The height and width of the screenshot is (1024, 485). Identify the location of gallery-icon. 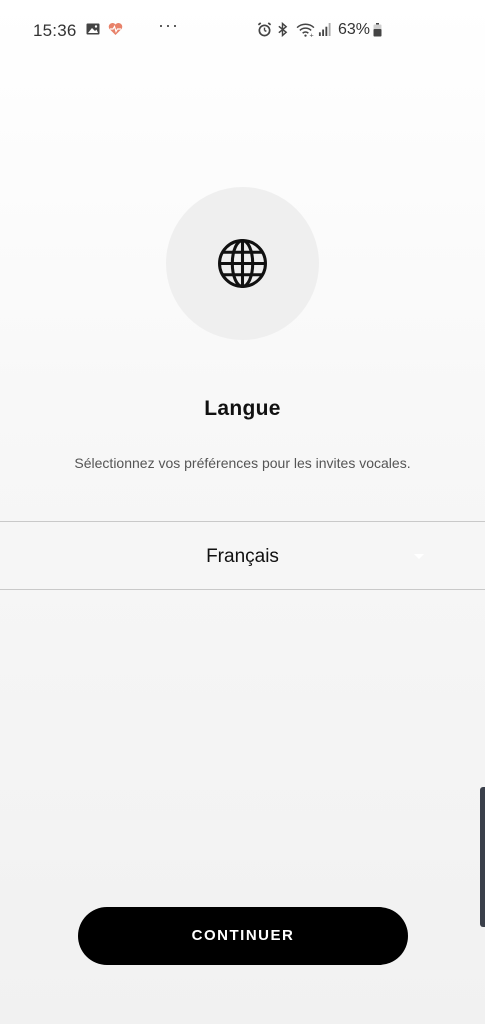
(93, 29).